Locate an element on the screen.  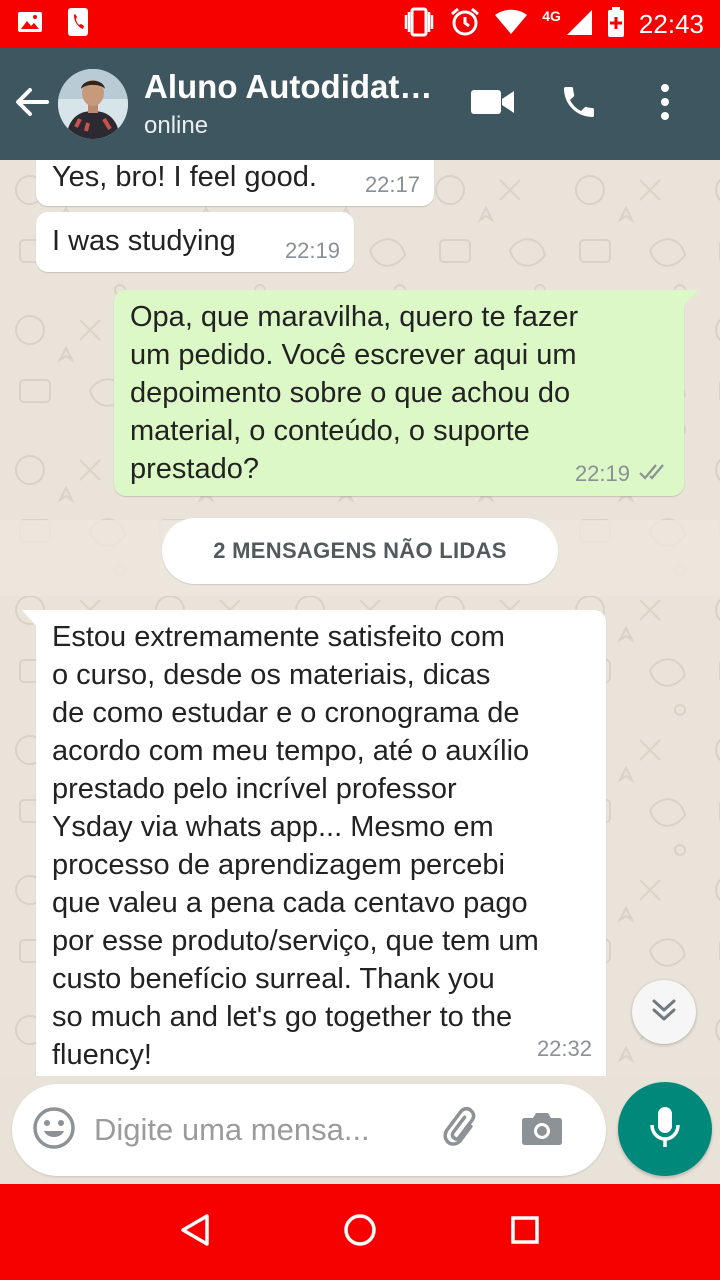
camera-button is located at coordinates (542, 1130).